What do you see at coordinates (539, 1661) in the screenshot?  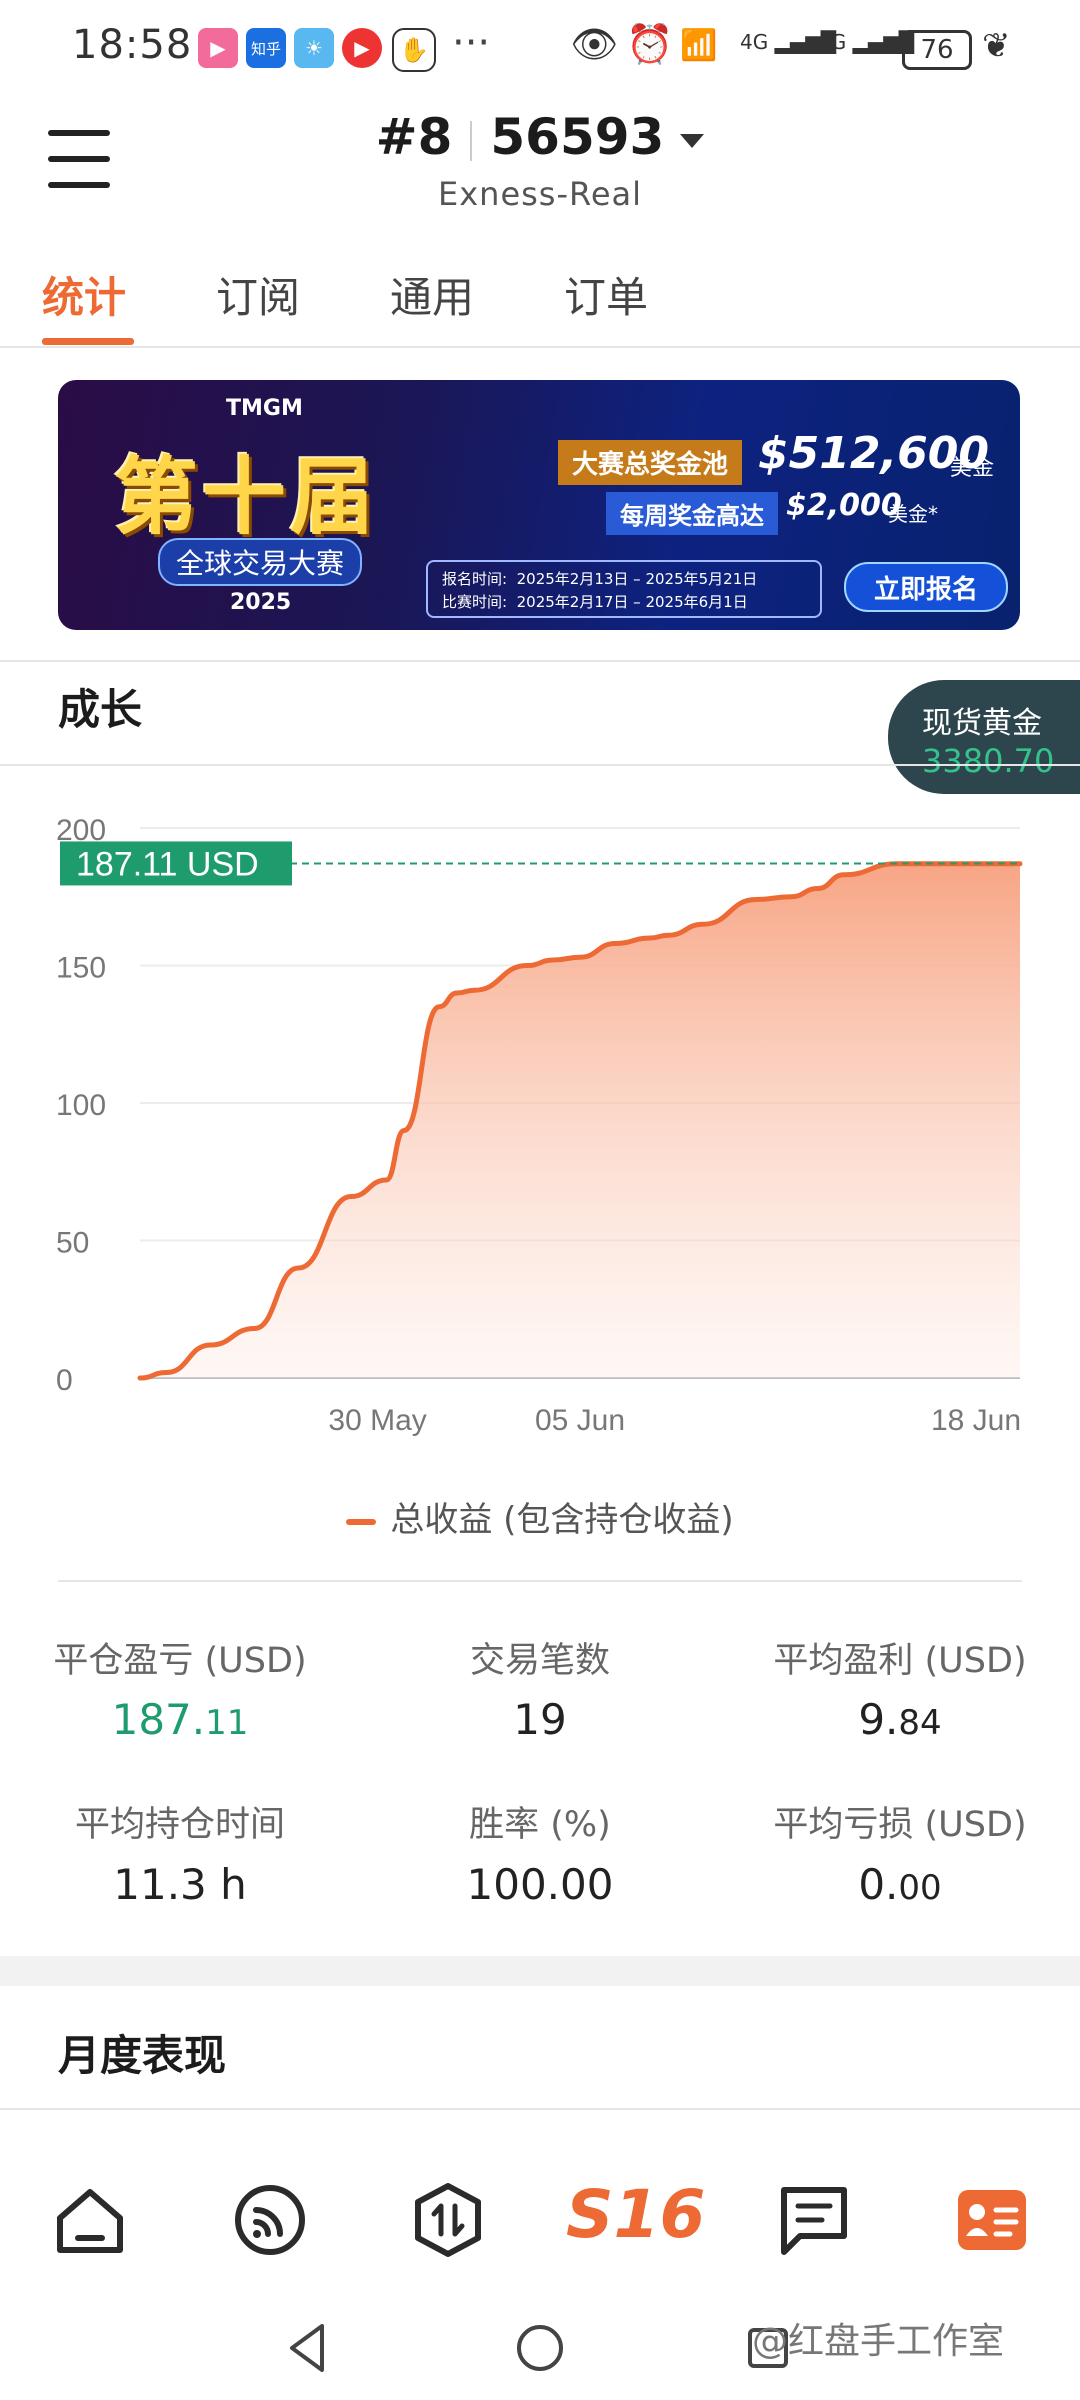 I see `stat-label-trade-count: 交易笔数` at bounding box center [539, 1661].